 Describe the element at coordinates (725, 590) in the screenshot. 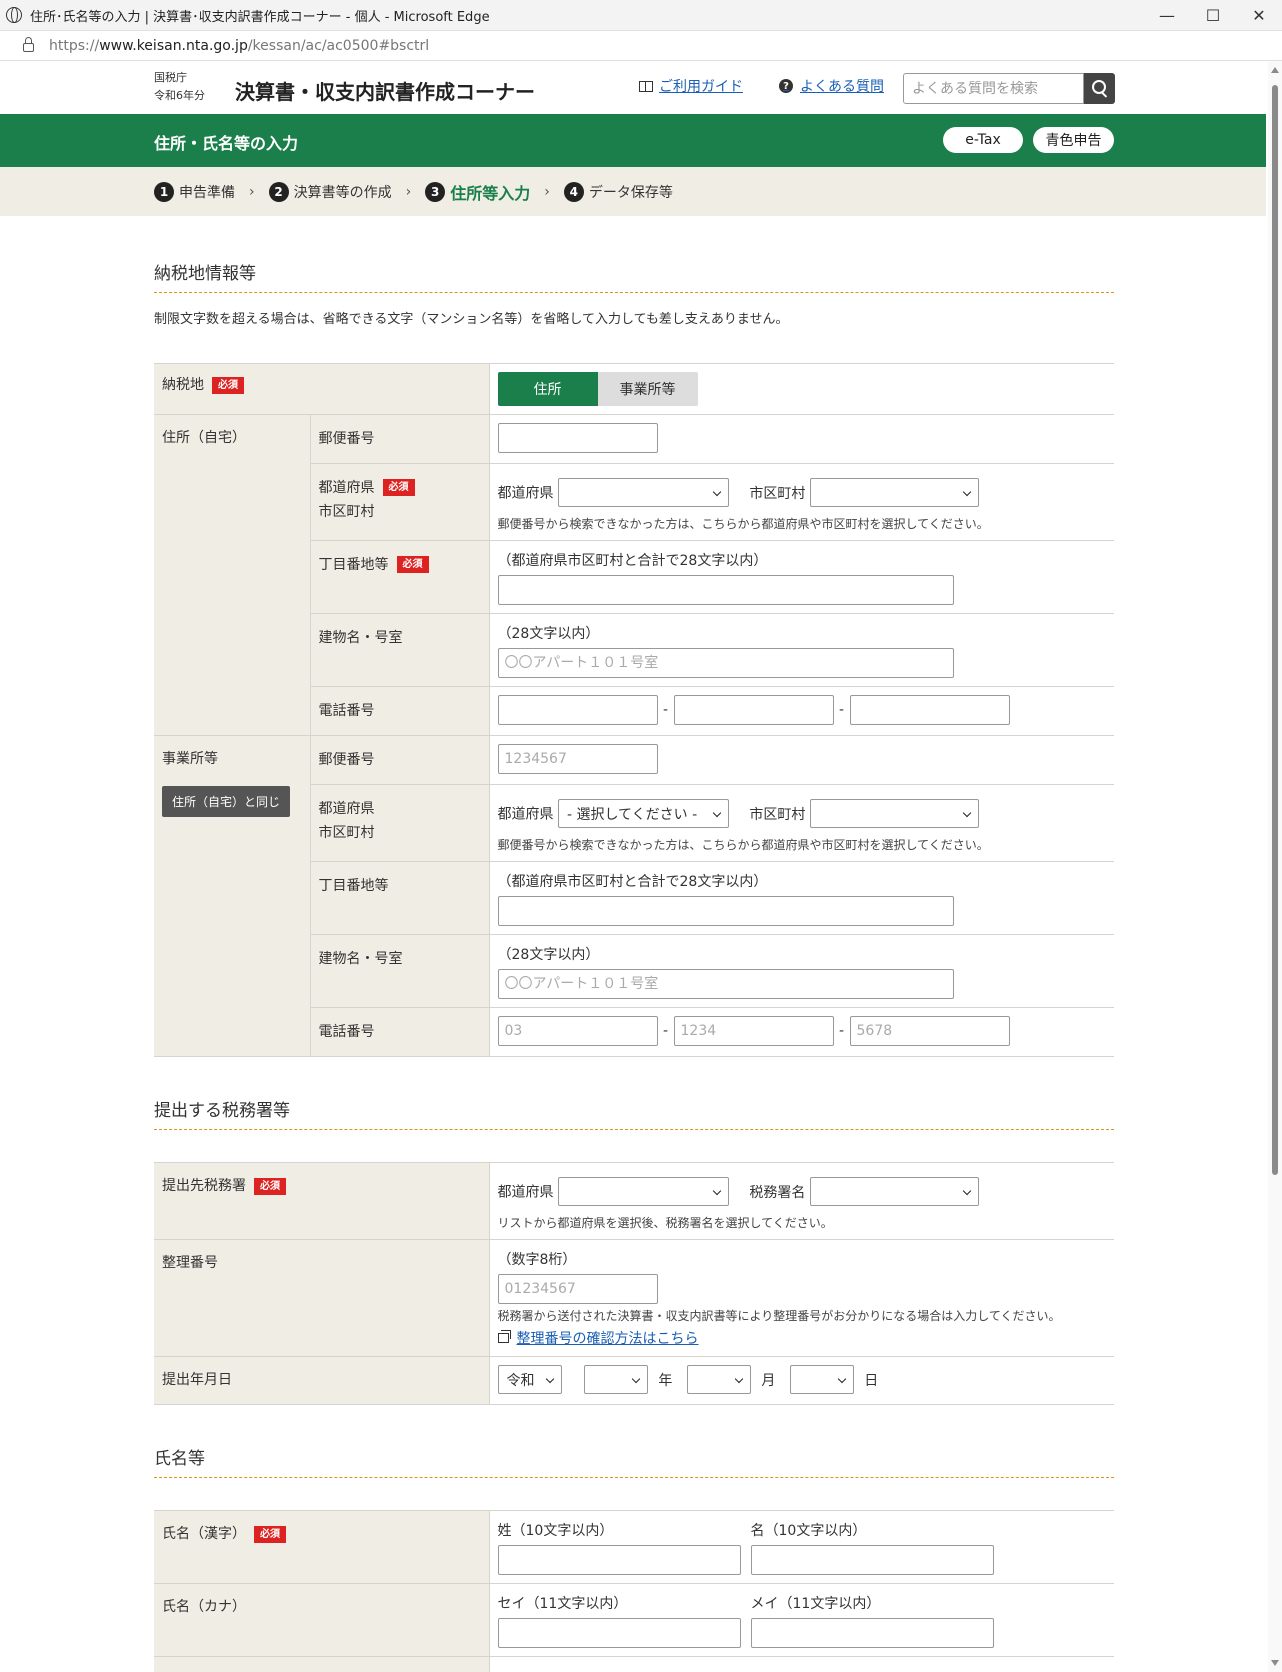

I see `home-chome-input` at that location.